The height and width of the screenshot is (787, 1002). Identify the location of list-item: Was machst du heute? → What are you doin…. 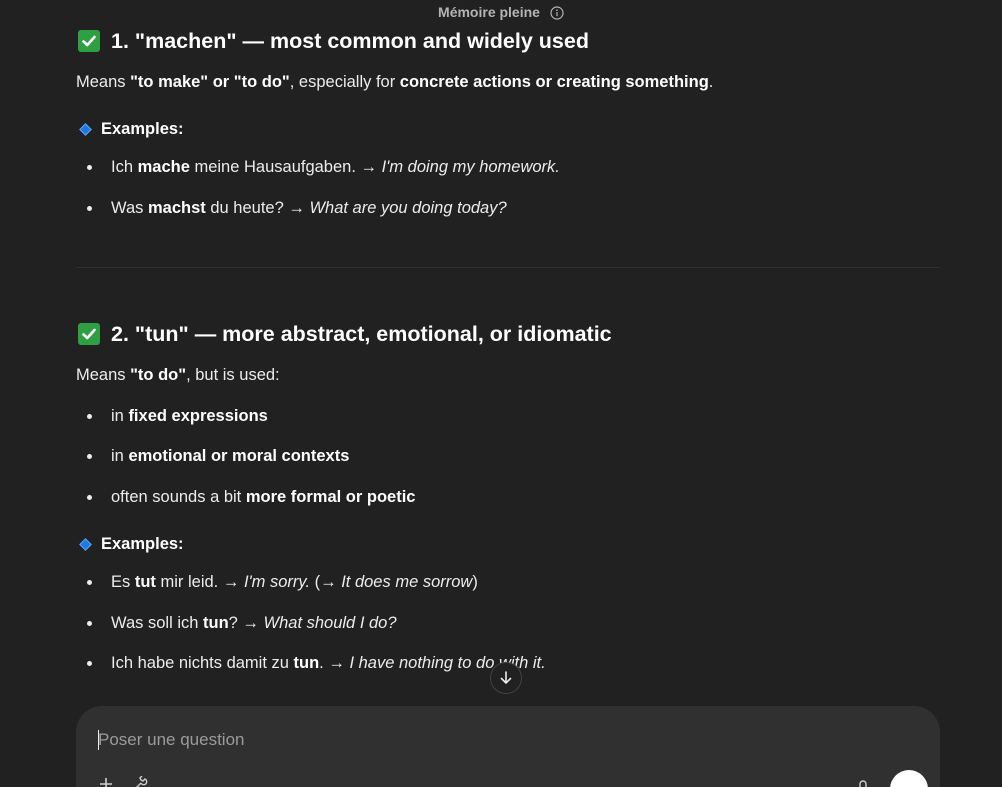
(508, 208).